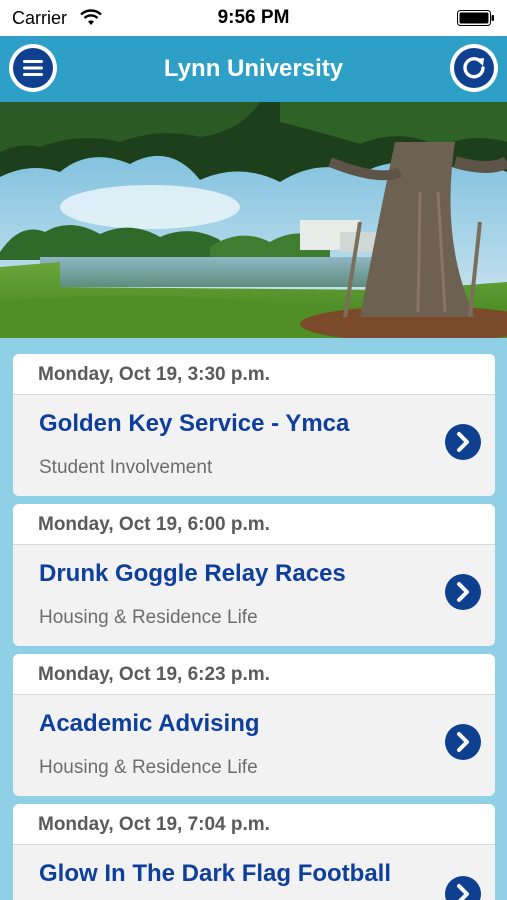 This screenshot has height=900, width=507. I want to click on event-date: Monday, Oct 19, 7:04 p.m., so click(254, 824).